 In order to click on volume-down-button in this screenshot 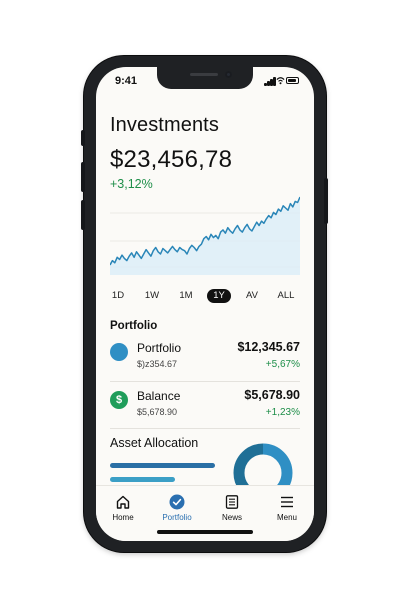, I will do `click(83, 215)`.